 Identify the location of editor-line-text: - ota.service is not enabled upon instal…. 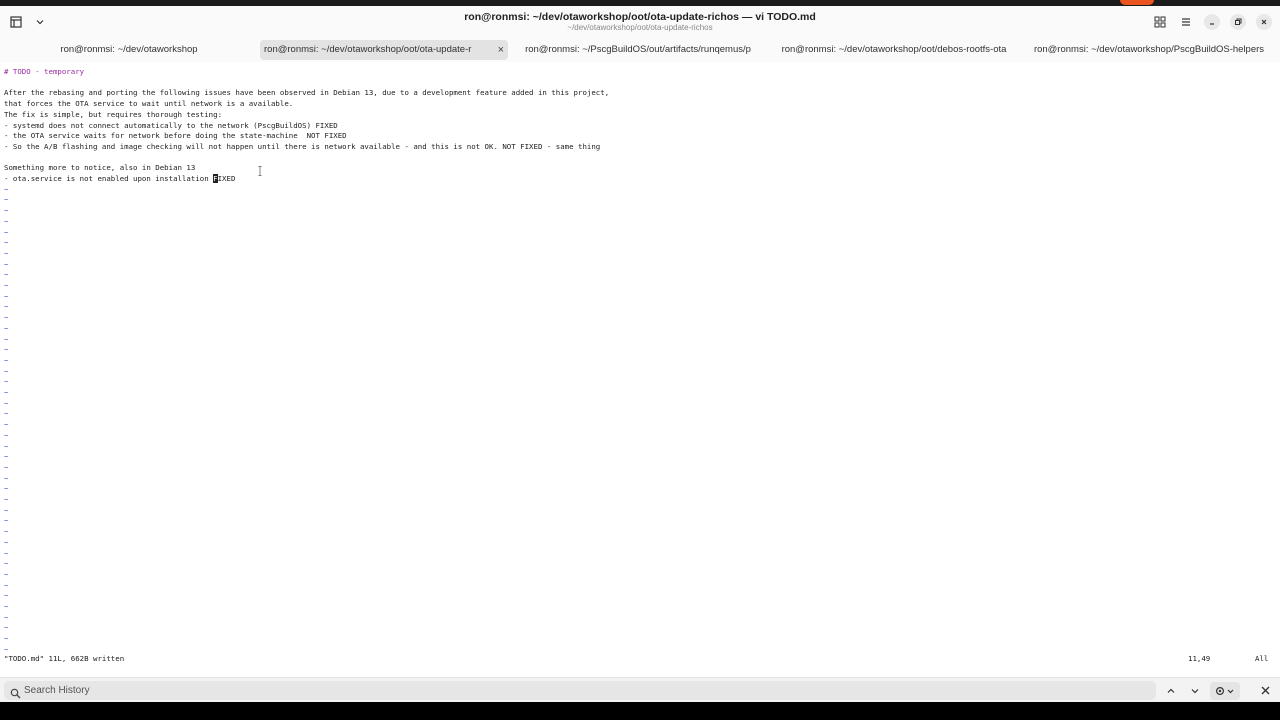
(109, 178).